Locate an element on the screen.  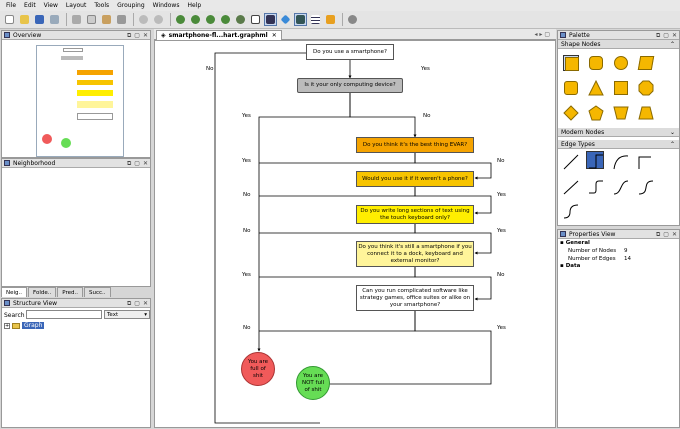
overview-viewport is located at coordinates (80, 101).